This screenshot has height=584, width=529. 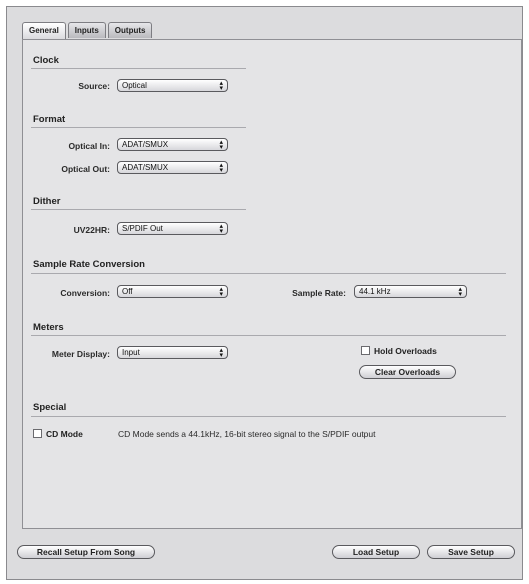 What do you see at coordinates (365, 350) in the screenshot?
I see `hold-overloads-checkbox` at bounding box center [365, 350].